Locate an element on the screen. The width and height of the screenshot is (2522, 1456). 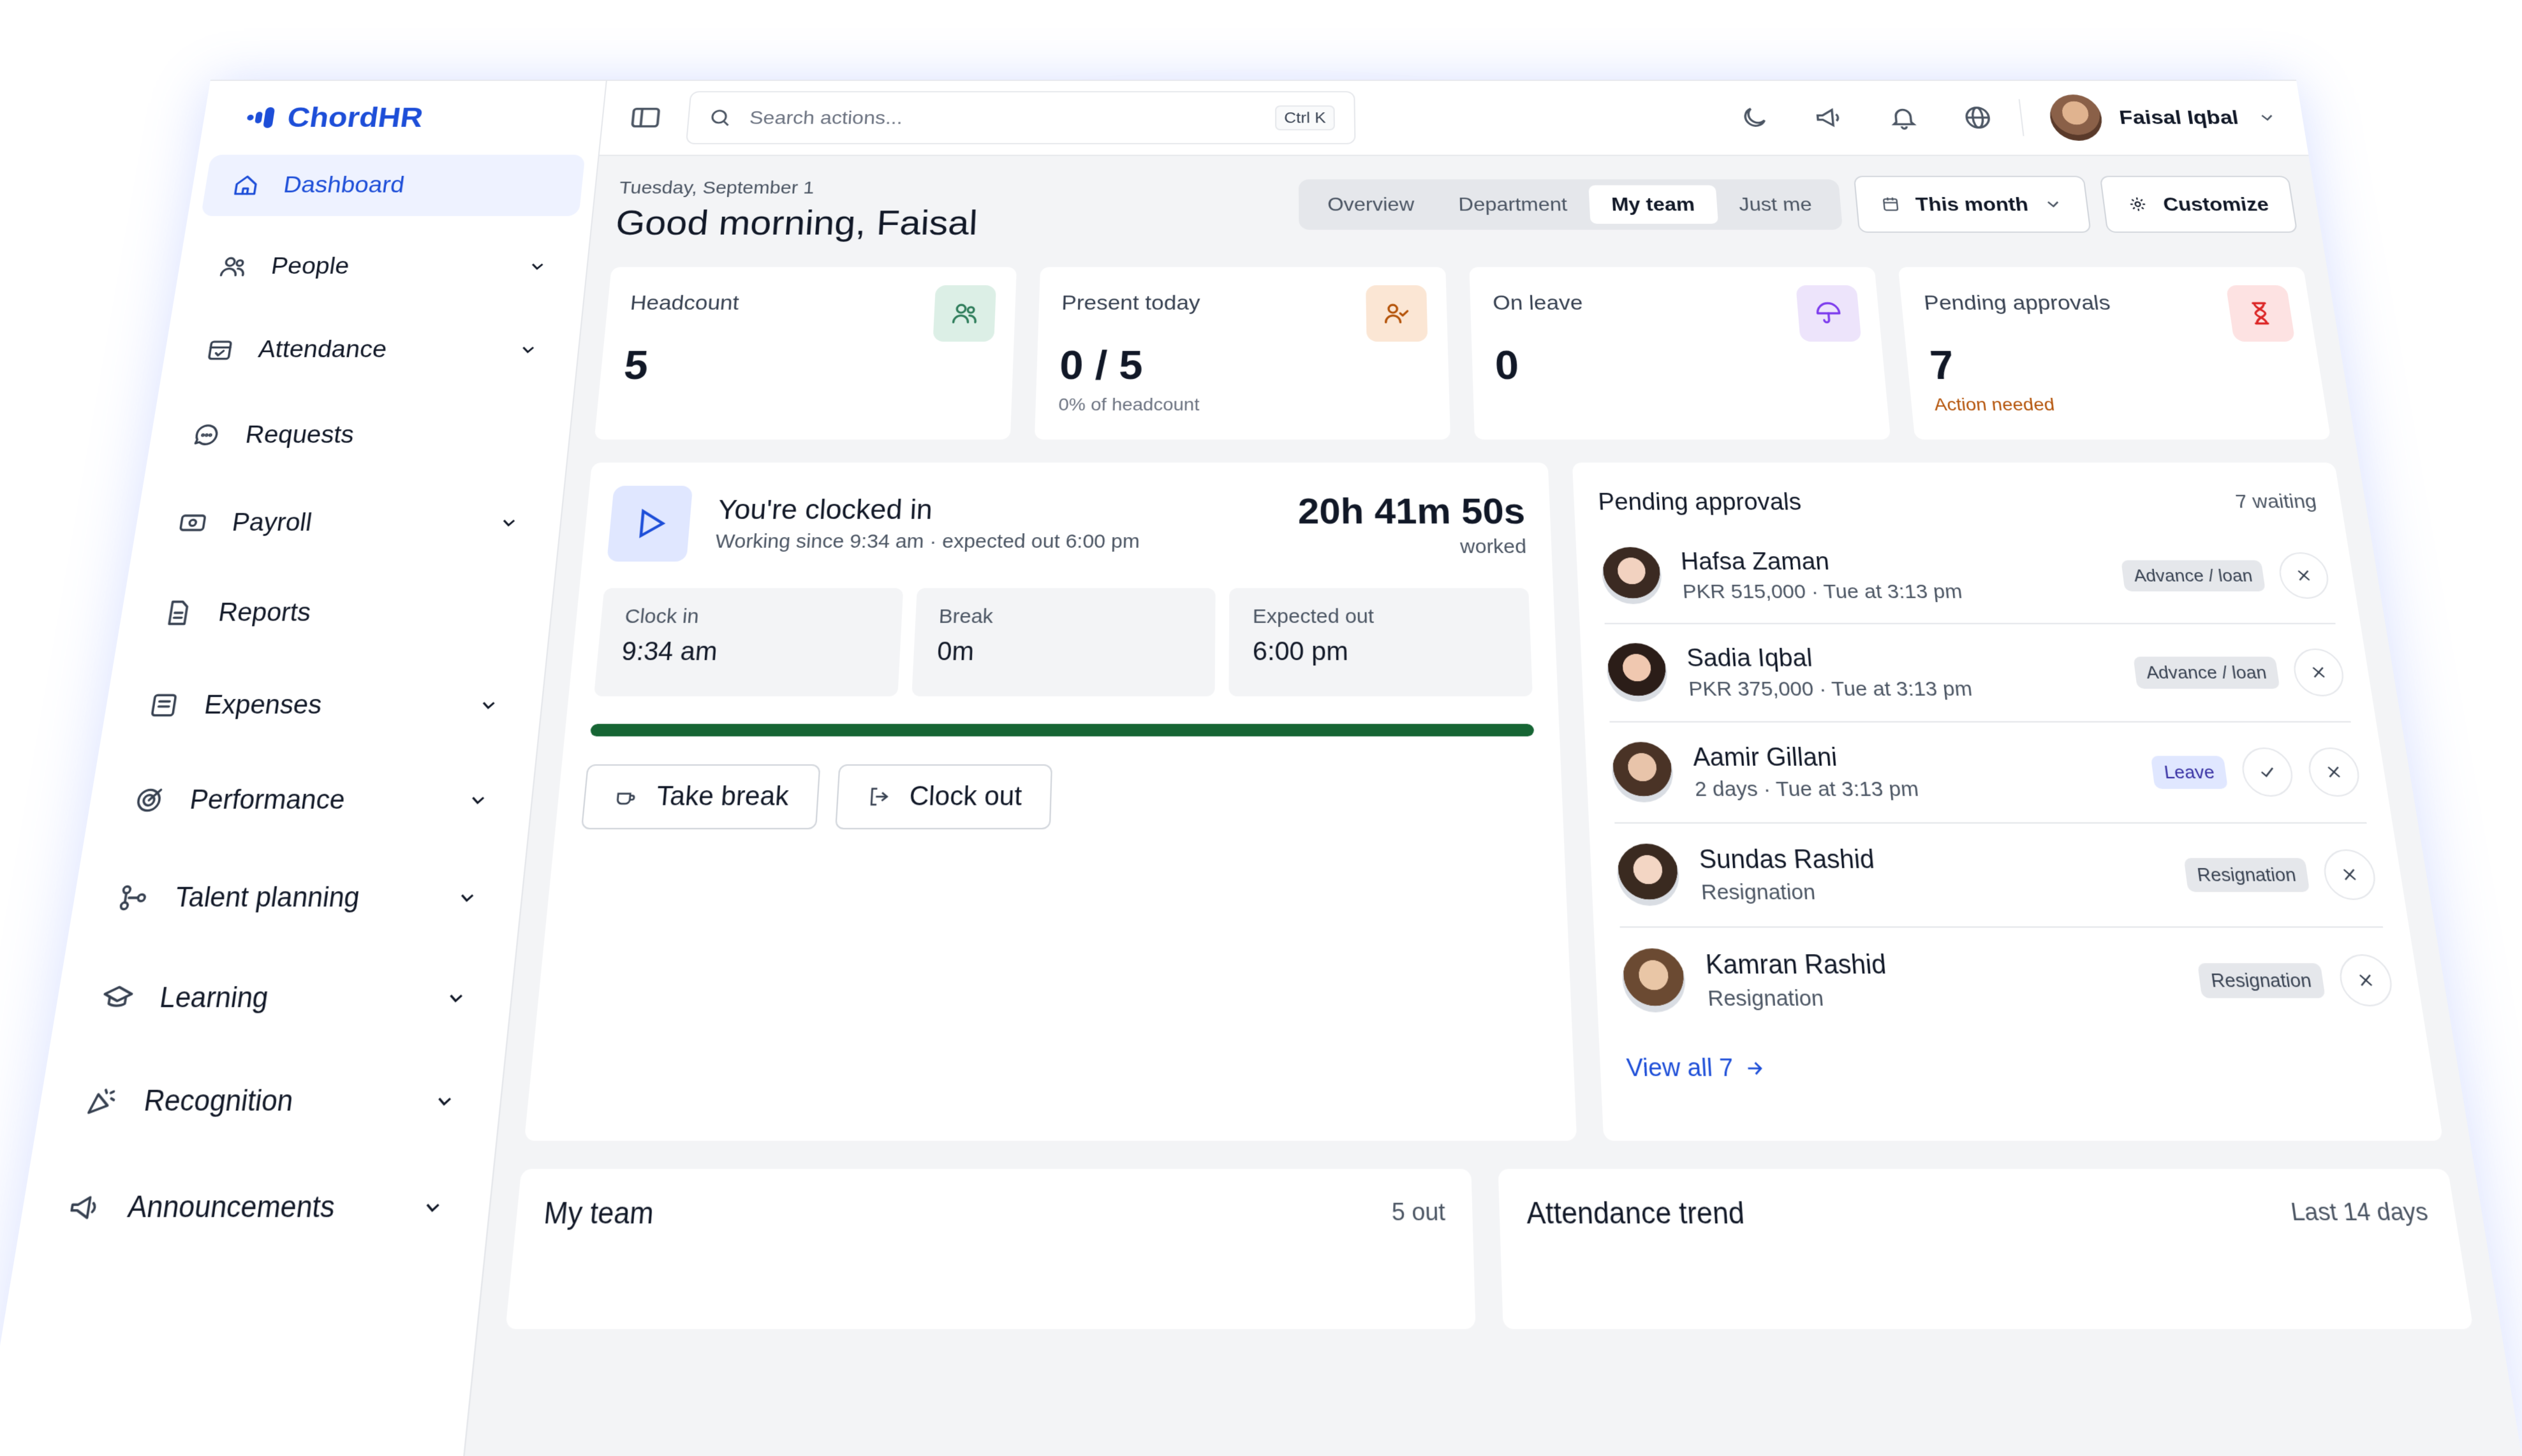
approval-name: Sadia Iqbal is located at coordinates (1828, 657).